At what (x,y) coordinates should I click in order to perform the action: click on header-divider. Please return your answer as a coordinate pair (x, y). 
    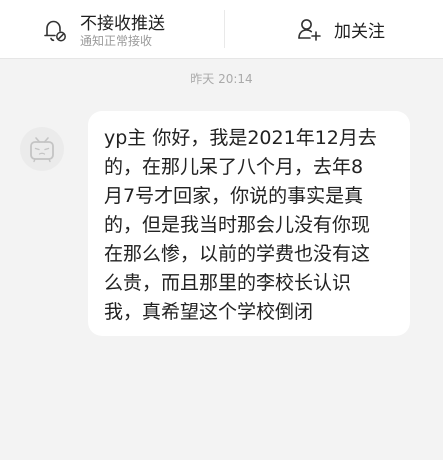
    Looking at the image, I should click on (224, 29).